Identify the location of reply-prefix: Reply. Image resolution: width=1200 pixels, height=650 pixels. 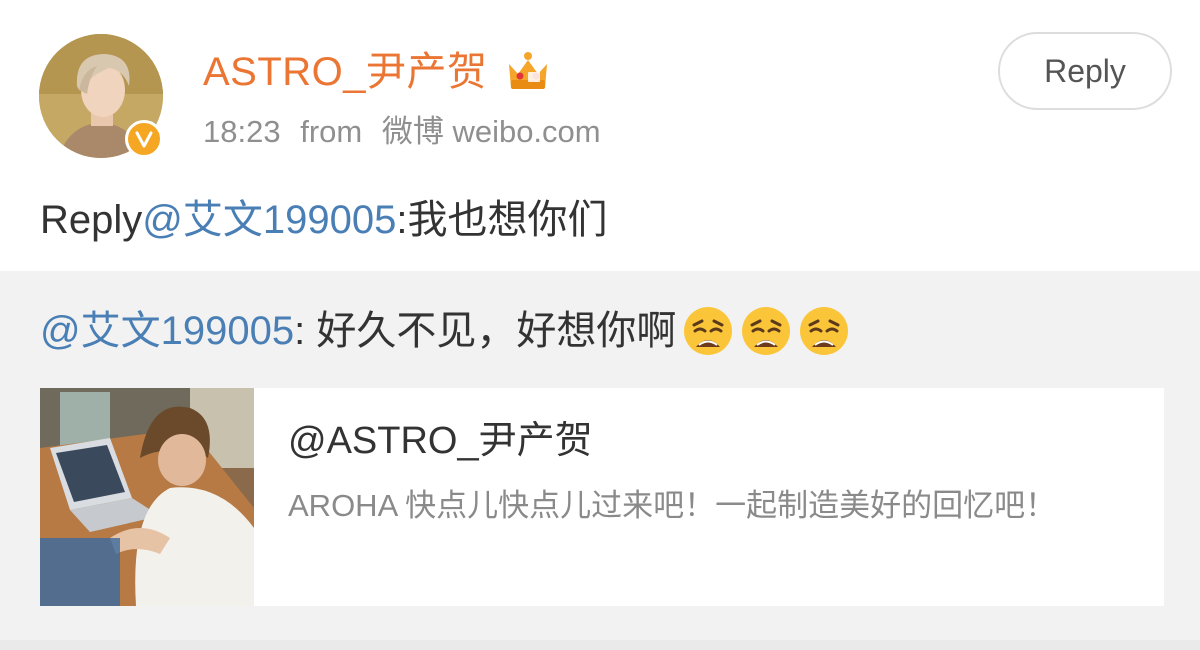
(91, 220).